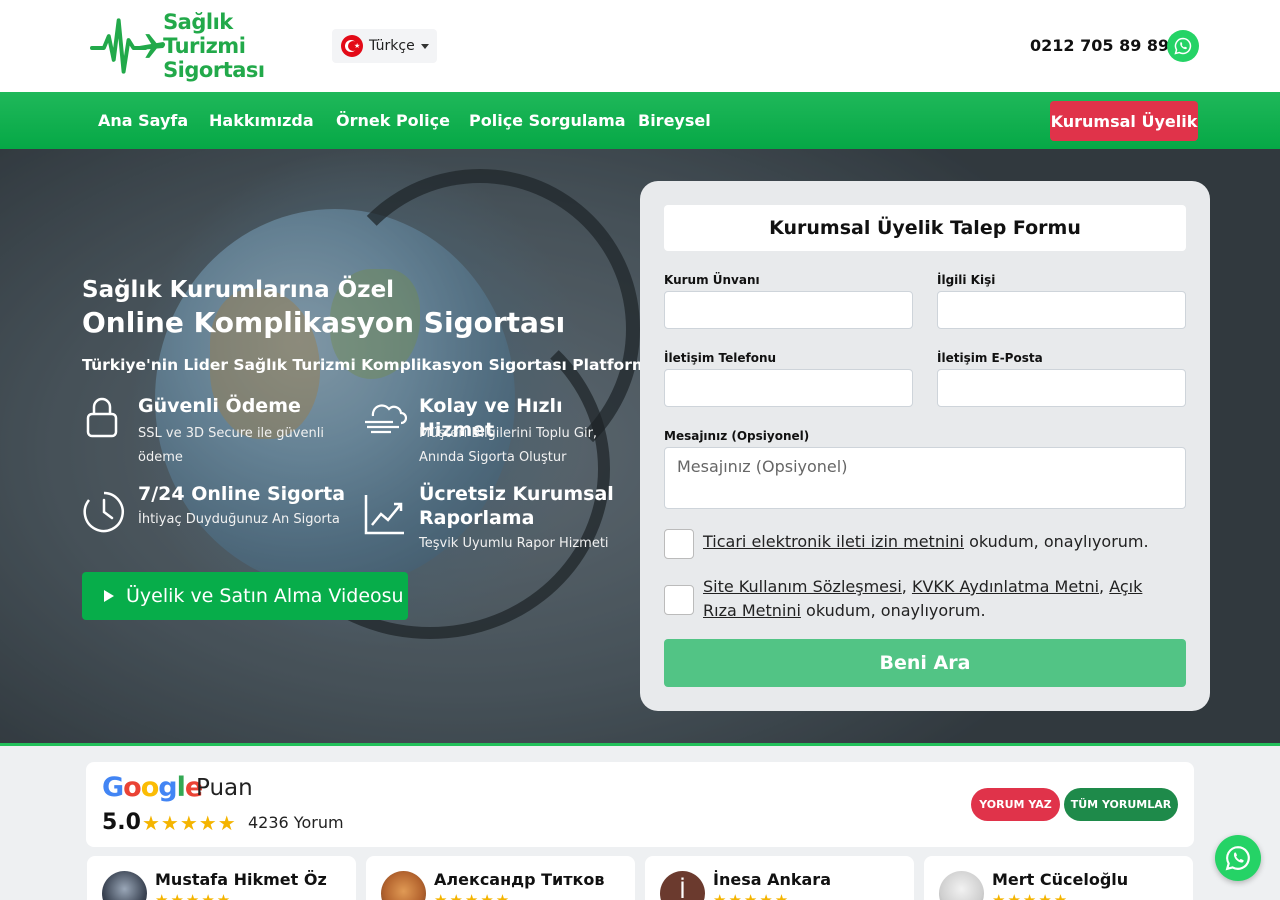  What do you see at coordinates (189, 823) in the screenshot?
I see `rating-stars: ★★★★★` at bounding box center [189, 823].